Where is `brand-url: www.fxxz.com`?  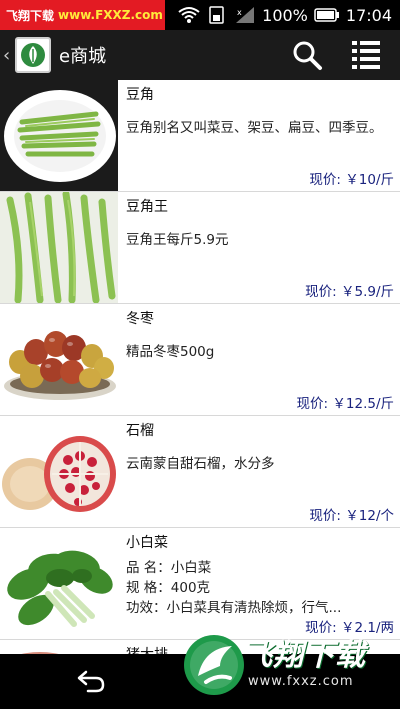
brand-url: www.fxxz.com is located at coordinates (301, 681).